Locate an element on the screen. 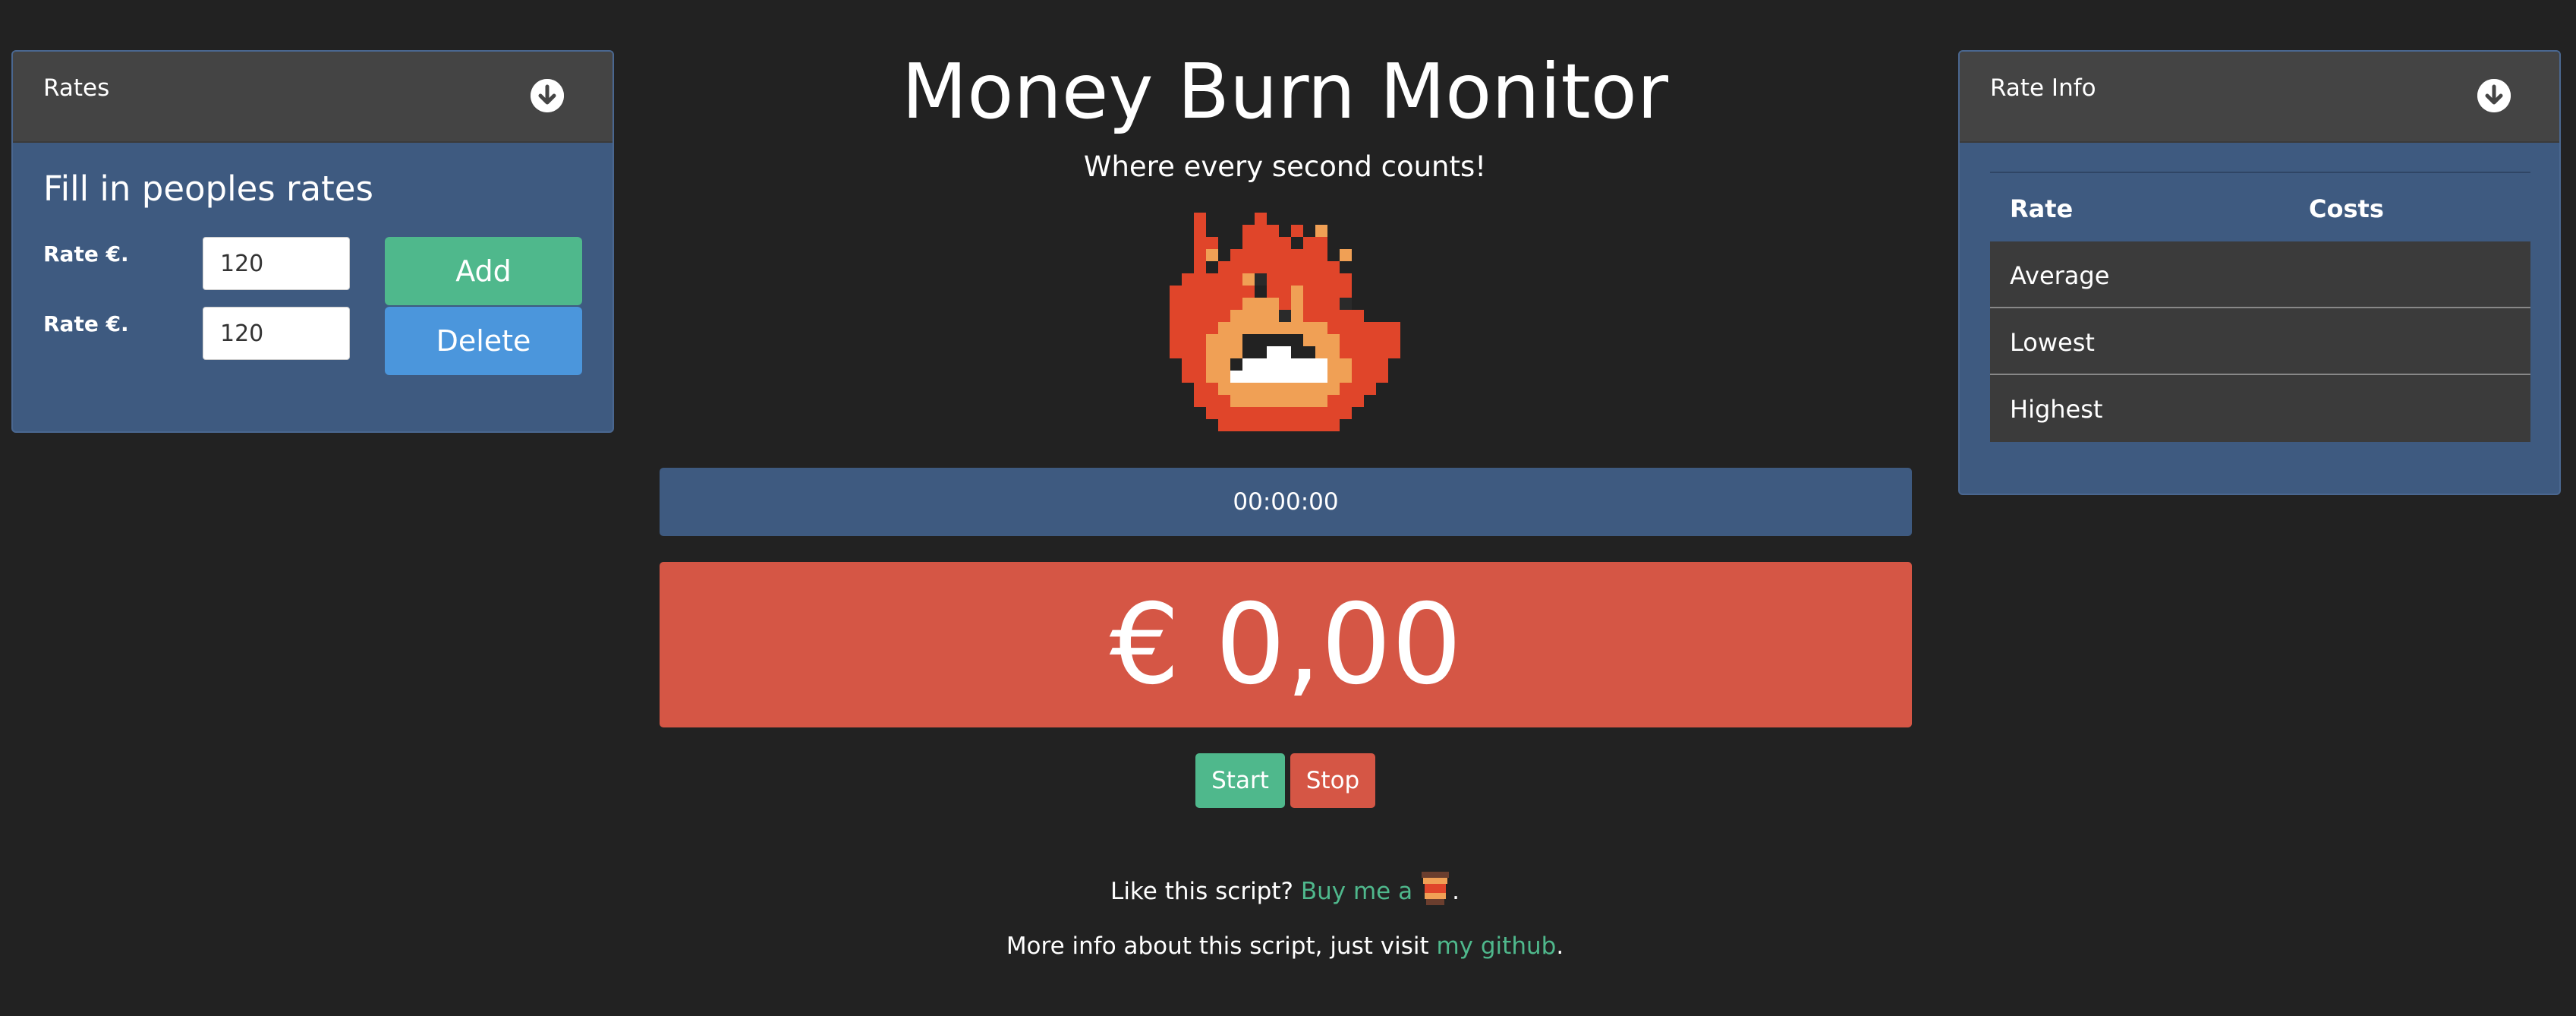  footer-donate-line: Like this script? Buy me a . is located at coordinates (1285, 889).